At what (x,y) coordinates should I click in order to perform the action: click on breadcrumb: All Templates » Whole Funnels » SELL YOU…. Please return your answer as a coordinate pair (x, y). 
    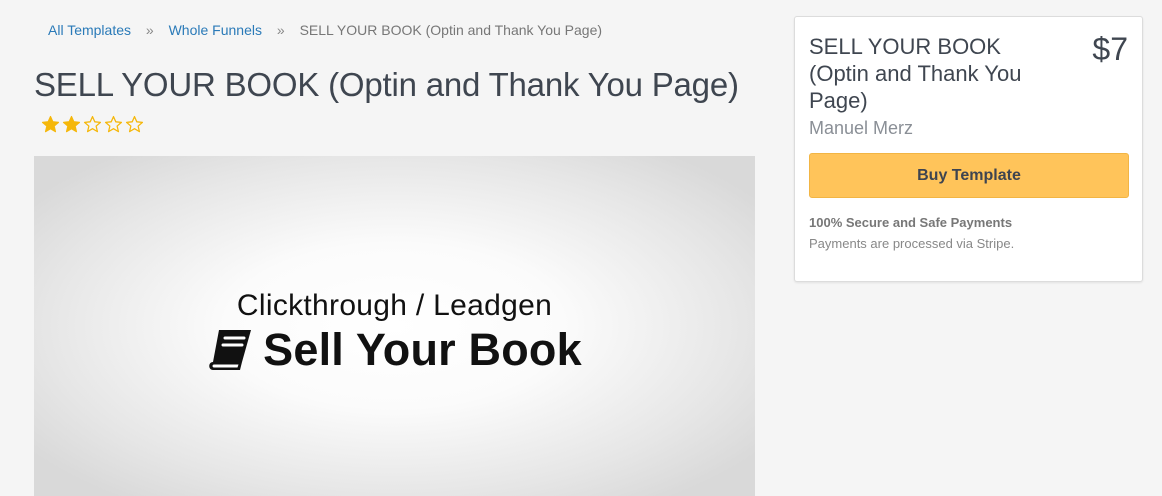
    Looking at the image, I should click on (325, 30).